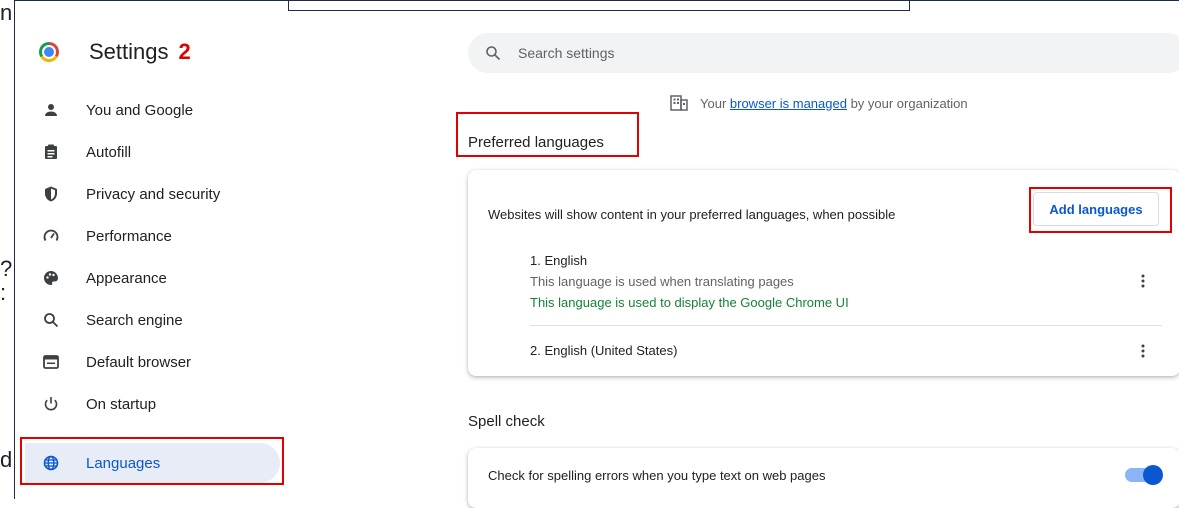 The image size is (1179, 508). Describe the element at coordinates (6, 268) in the screenshot. I see `edge-text: ?` at that location.